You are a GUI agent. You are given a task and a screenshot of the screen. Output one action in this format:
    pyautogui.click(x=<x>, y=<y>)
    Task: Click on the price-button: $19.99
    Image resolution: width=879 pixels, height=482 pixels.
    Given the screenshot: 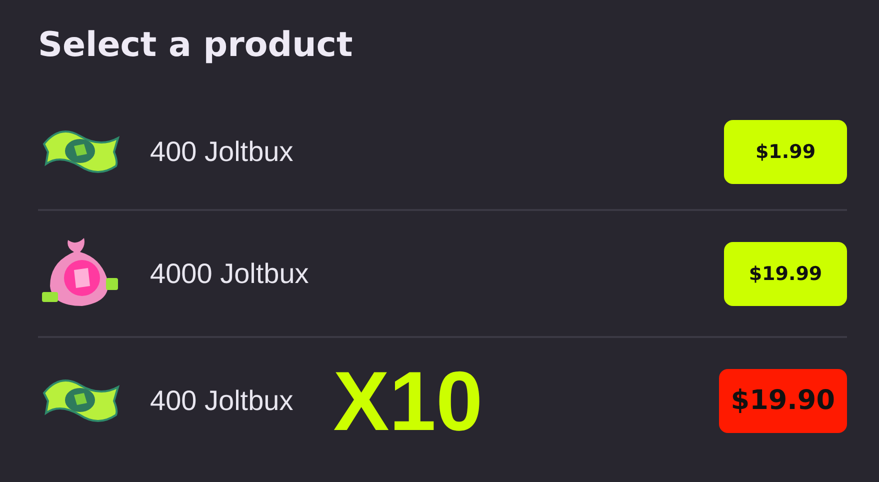 What is the action you would take?
    pyautogui.click(x=785, y=274)
    